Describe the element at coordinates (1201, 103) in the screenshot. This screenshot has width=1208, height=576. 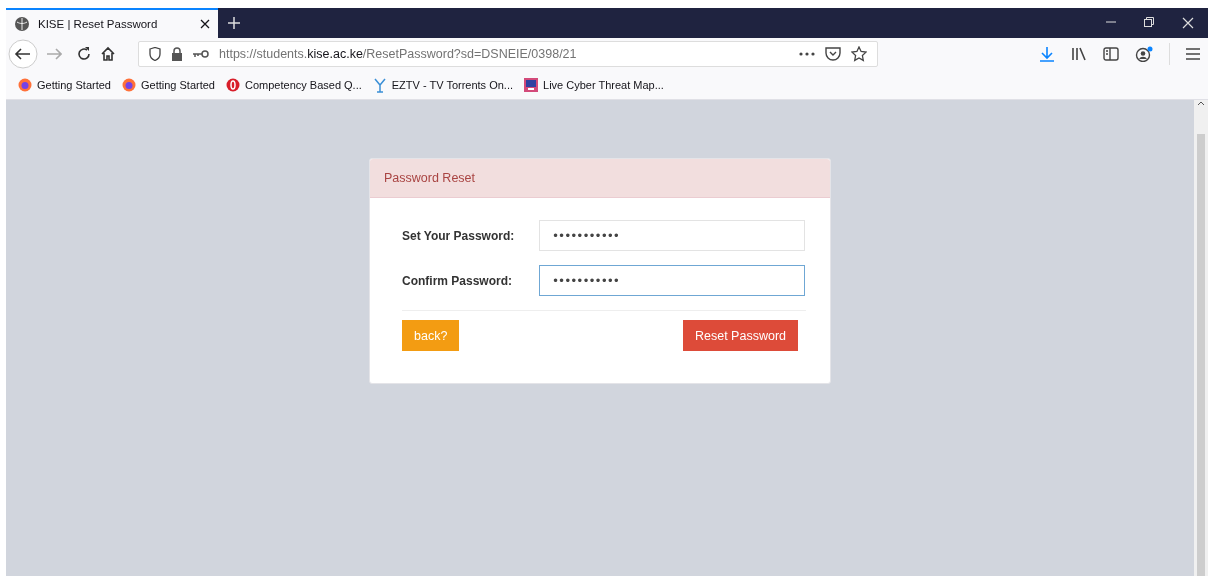
I see `scroll-up-icon` at that location.